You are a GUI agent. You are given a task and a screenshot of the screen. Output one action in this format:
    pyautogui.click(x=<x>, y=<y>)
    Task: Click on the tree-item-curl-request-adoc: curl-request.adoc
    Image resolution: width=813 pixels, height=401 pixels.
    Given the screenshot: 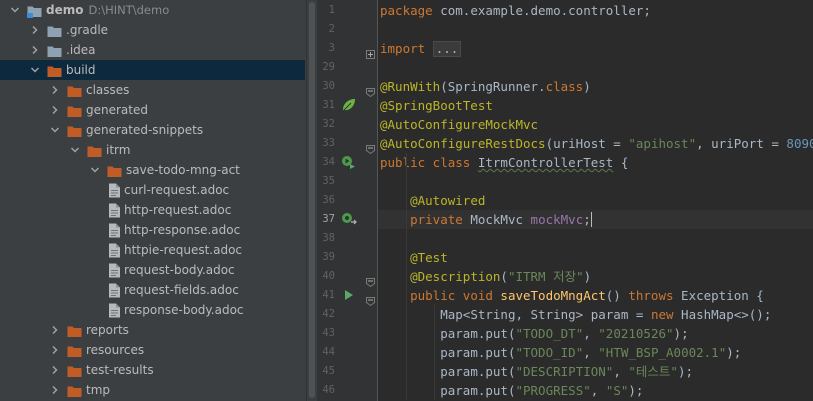 What is the action you would take?
    pyautogui.click(x=152, y=190)
    